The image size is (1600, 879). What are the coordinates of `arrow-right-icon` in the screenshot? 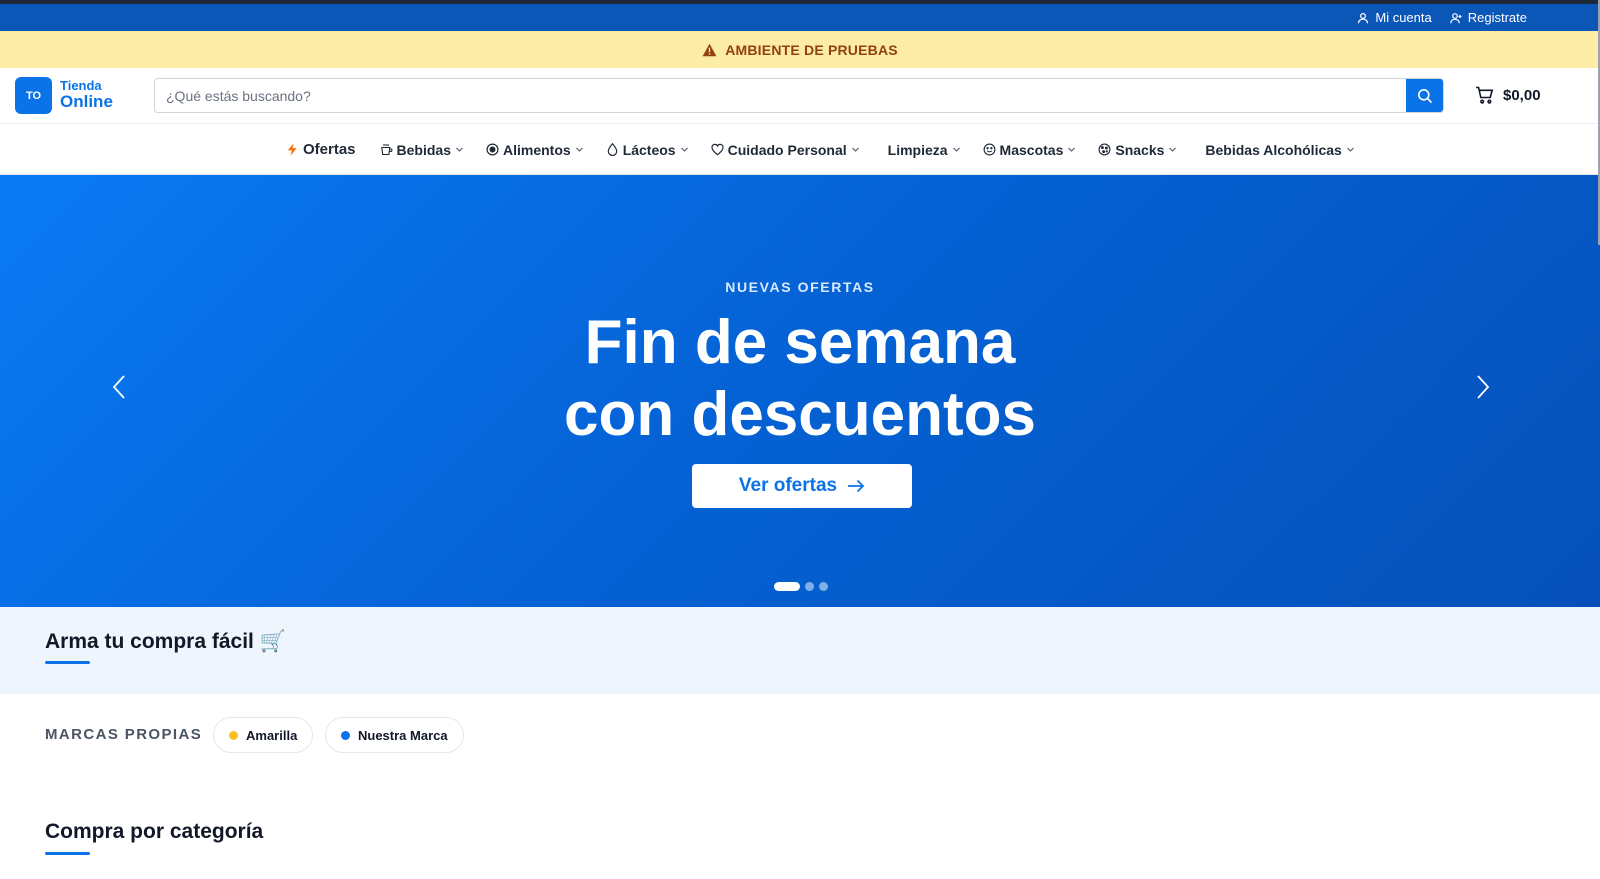 It's located at (856, 486).